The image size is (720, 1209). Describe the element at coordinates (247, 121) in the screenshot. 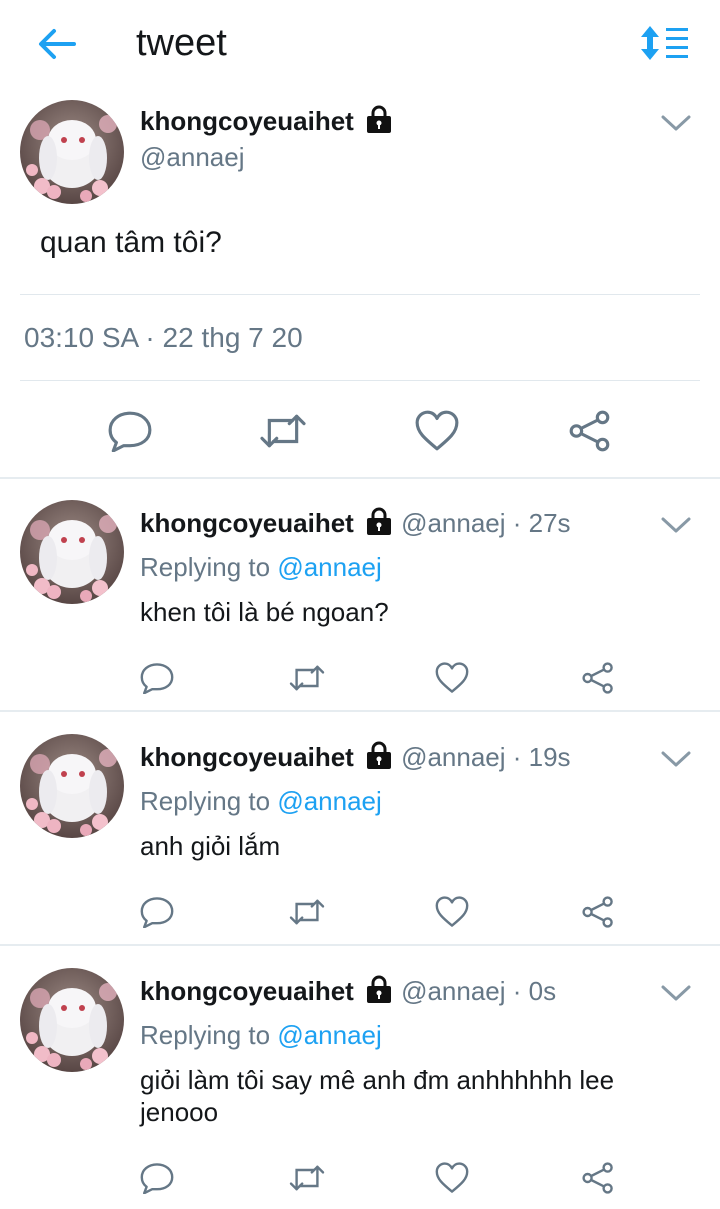

I see `author-name-text: khongcoyeuaihet` at that location.